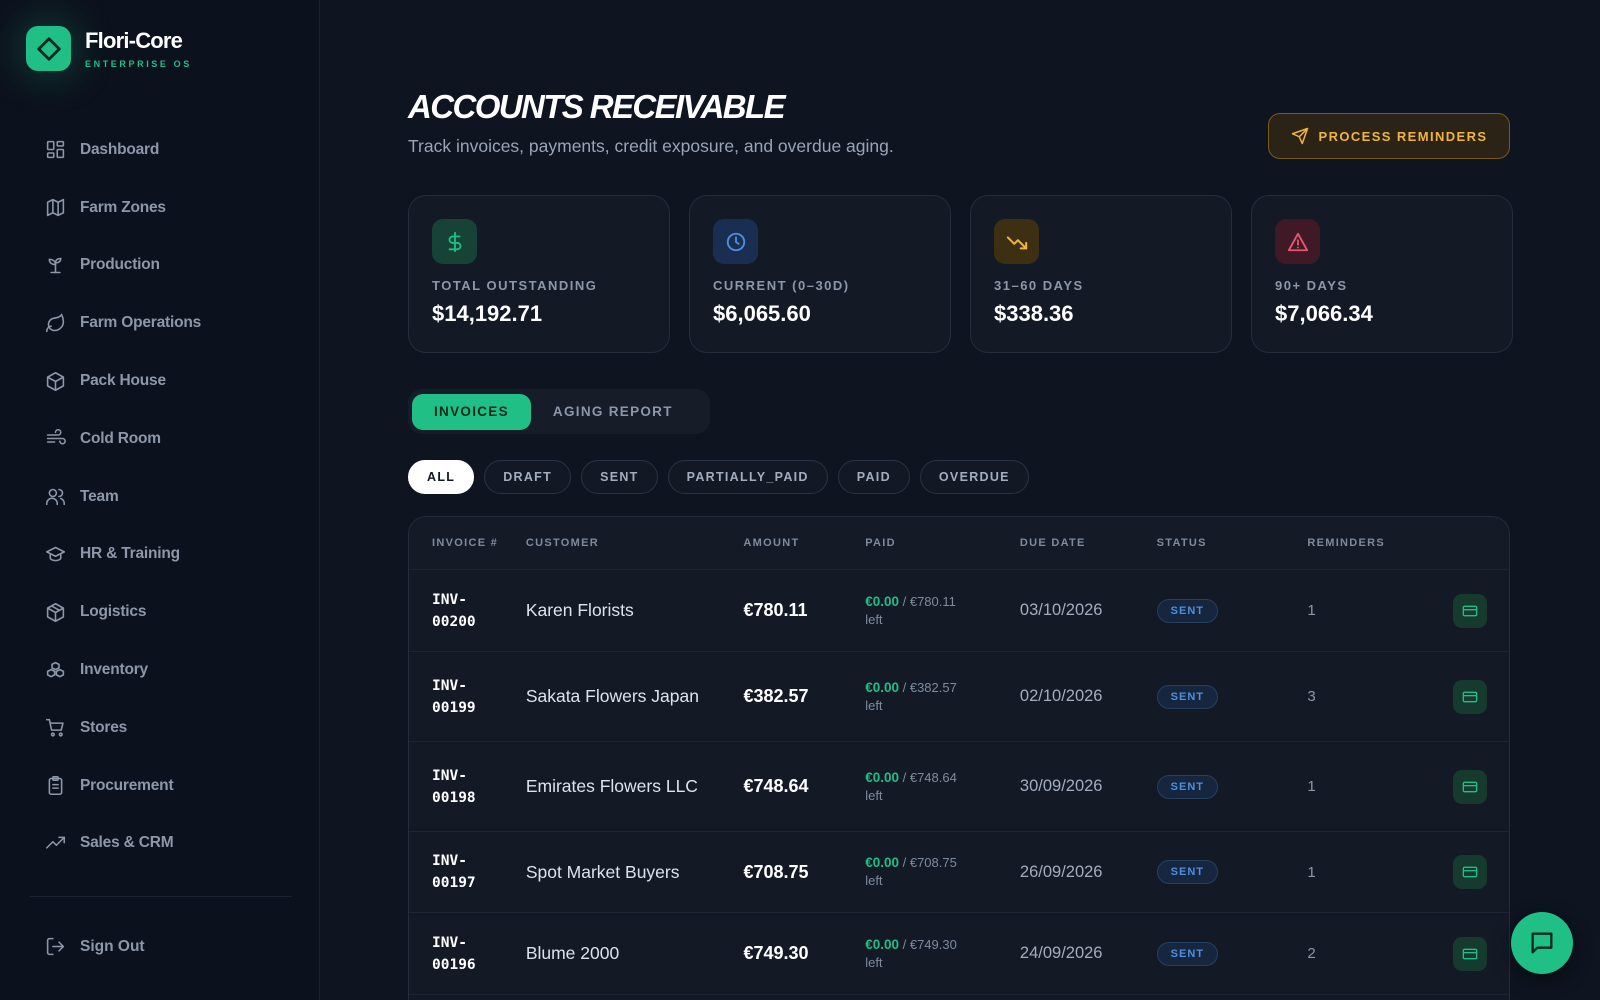  Describe the element at coordinates (775, 610) in the screenshot. I see `invoice-amount: €780.11` at that location.